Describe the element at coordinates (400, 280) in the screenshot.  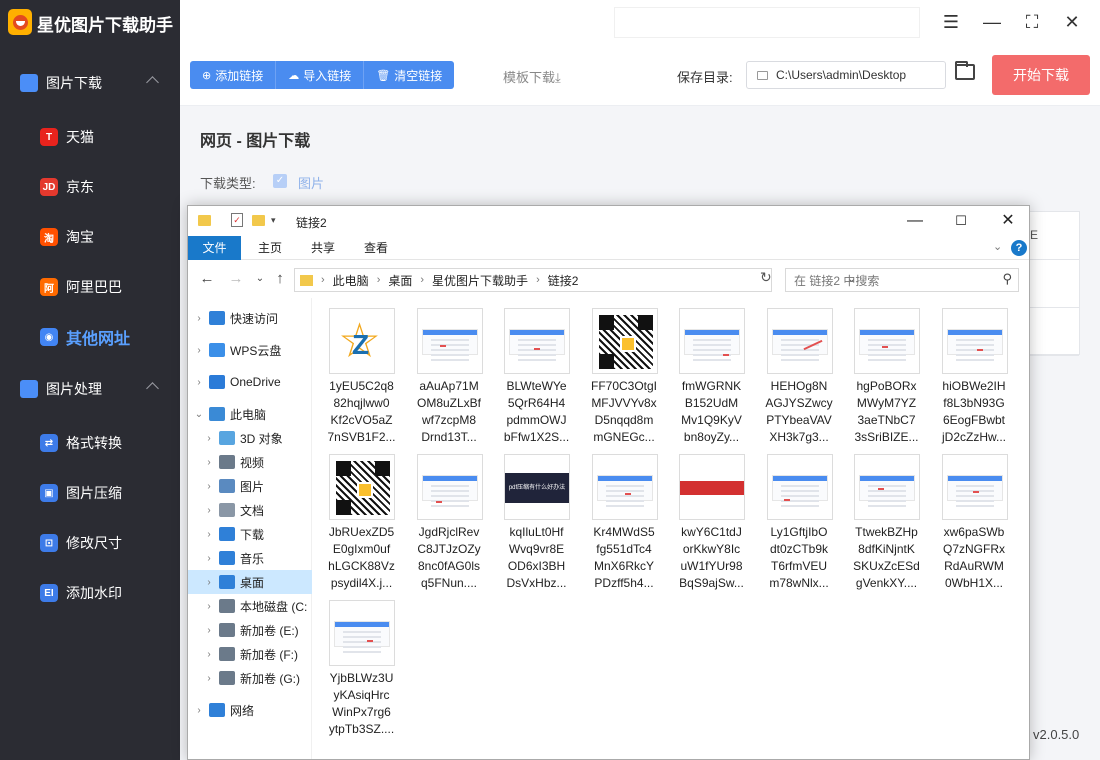
I see `breadcrumb-item: 桌面` at that location.